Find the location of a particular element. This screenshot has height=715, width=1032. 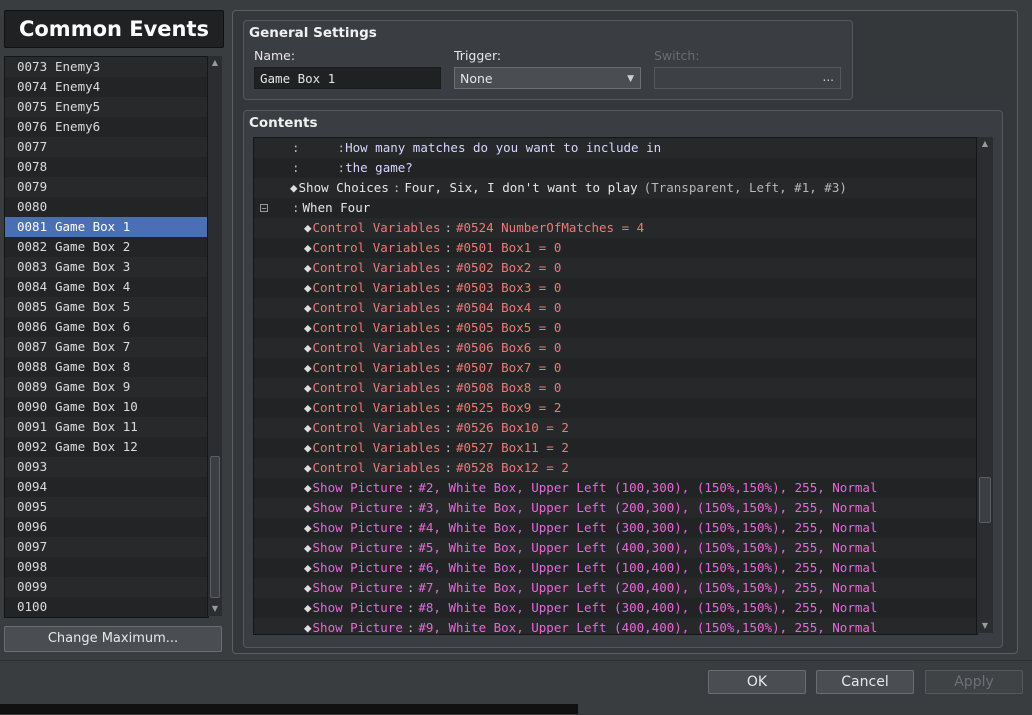

event-name: Game Box 10 is located at coordinates (96, 406).